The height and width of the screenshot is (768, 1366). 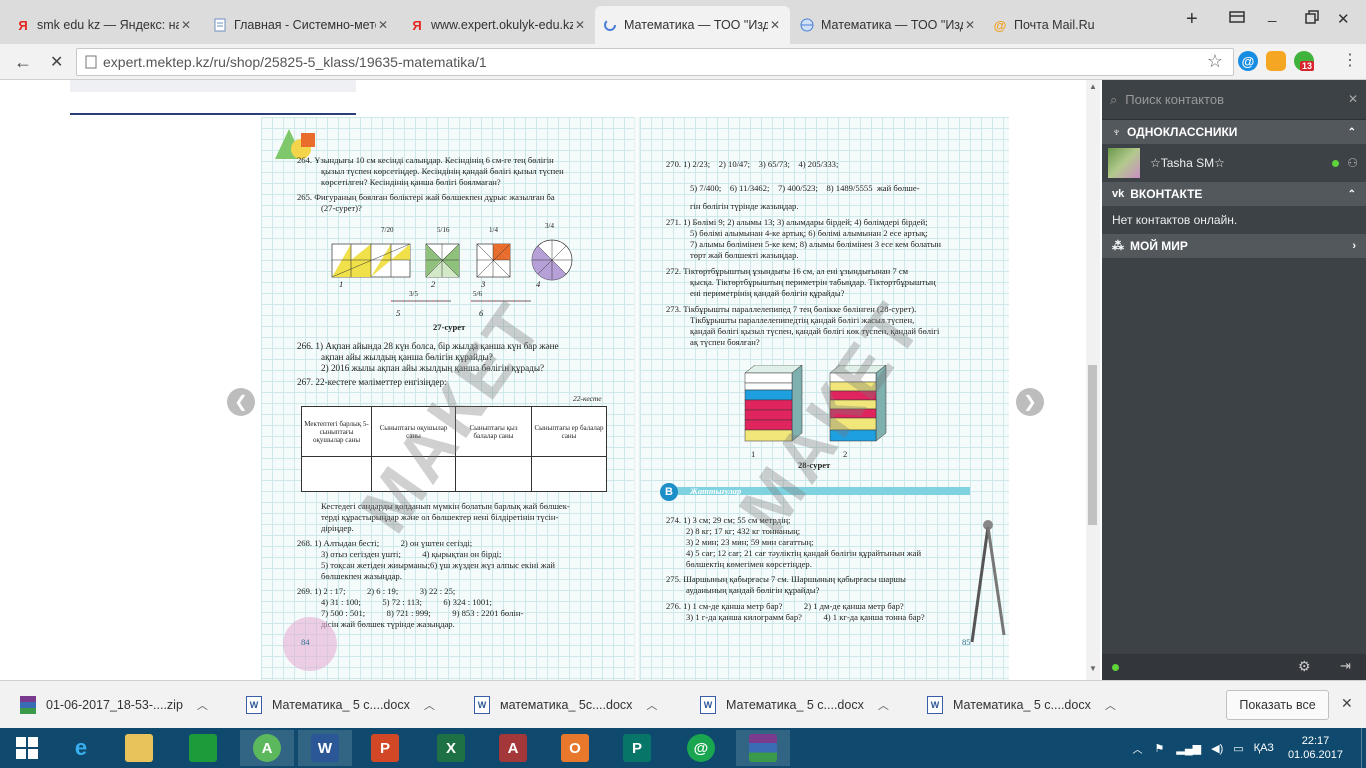 What do you see at coordinates (1312, 19) in the screenshot?
I see `restore-window-icon` at bounding box center [1312, 19].